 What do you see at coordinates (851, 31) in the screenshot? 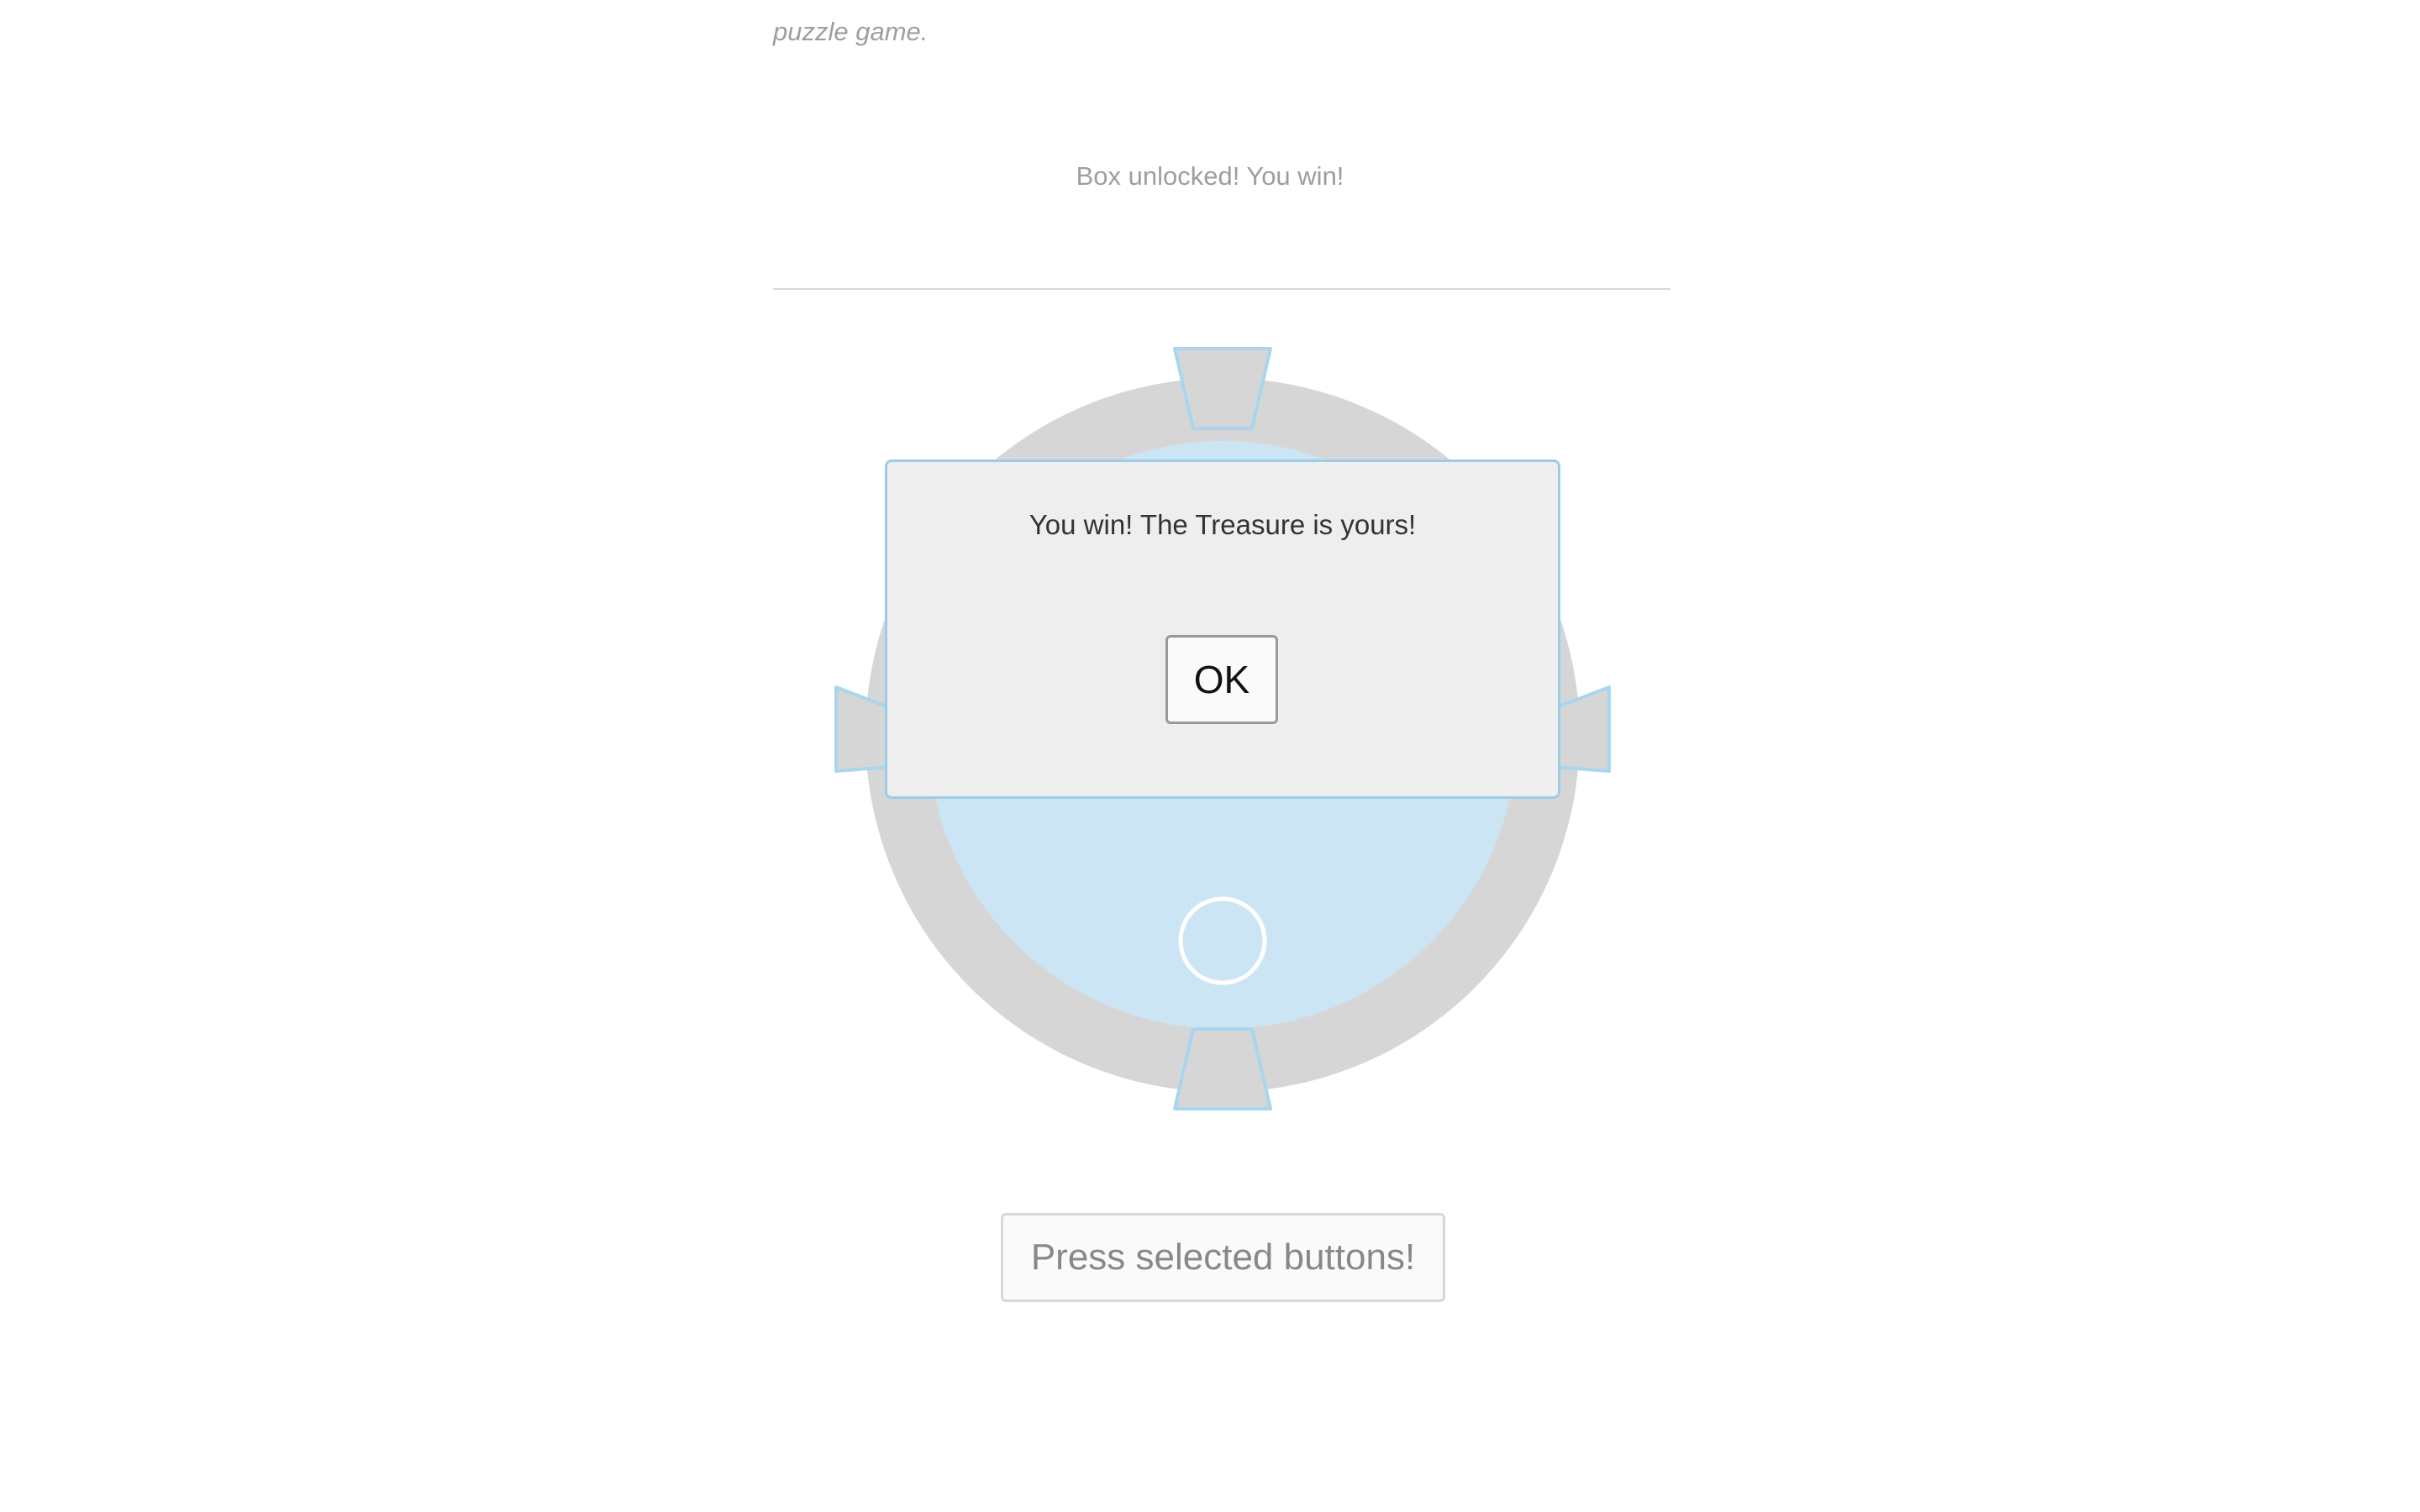
I see `intro-text: puzzle game.` at bounding box center [851, 31].